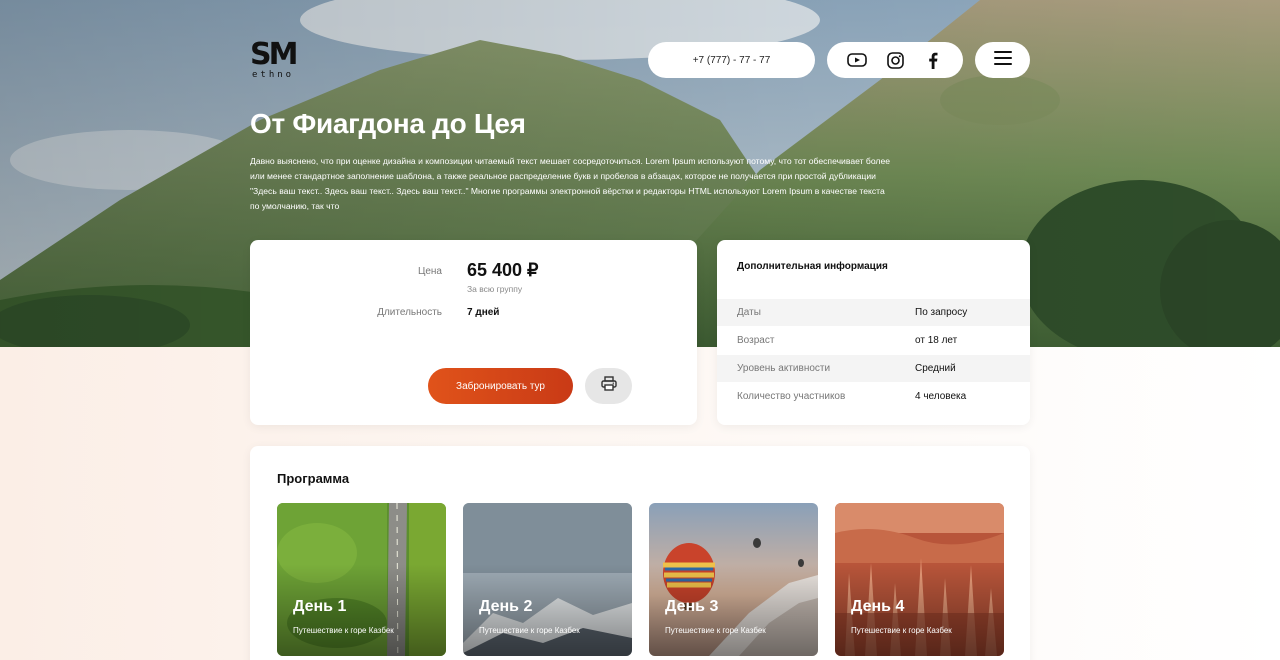 The image size is (1280, 660). What do you see at coordinates (429, 271) in the screenshot?
I see `price-label: Цена` at bounding box center [429, 271].